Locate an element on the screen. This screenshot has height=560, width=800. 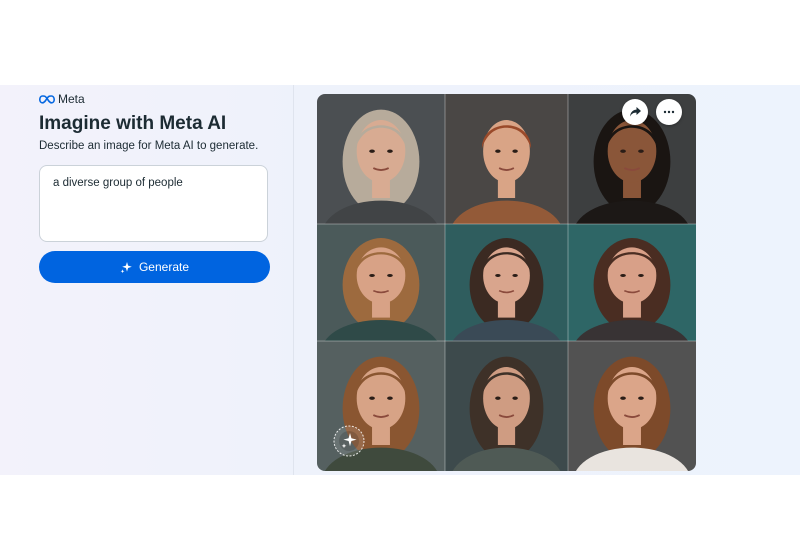
imagined-with-ai-badge-icon is located at coordinates (349, 441).